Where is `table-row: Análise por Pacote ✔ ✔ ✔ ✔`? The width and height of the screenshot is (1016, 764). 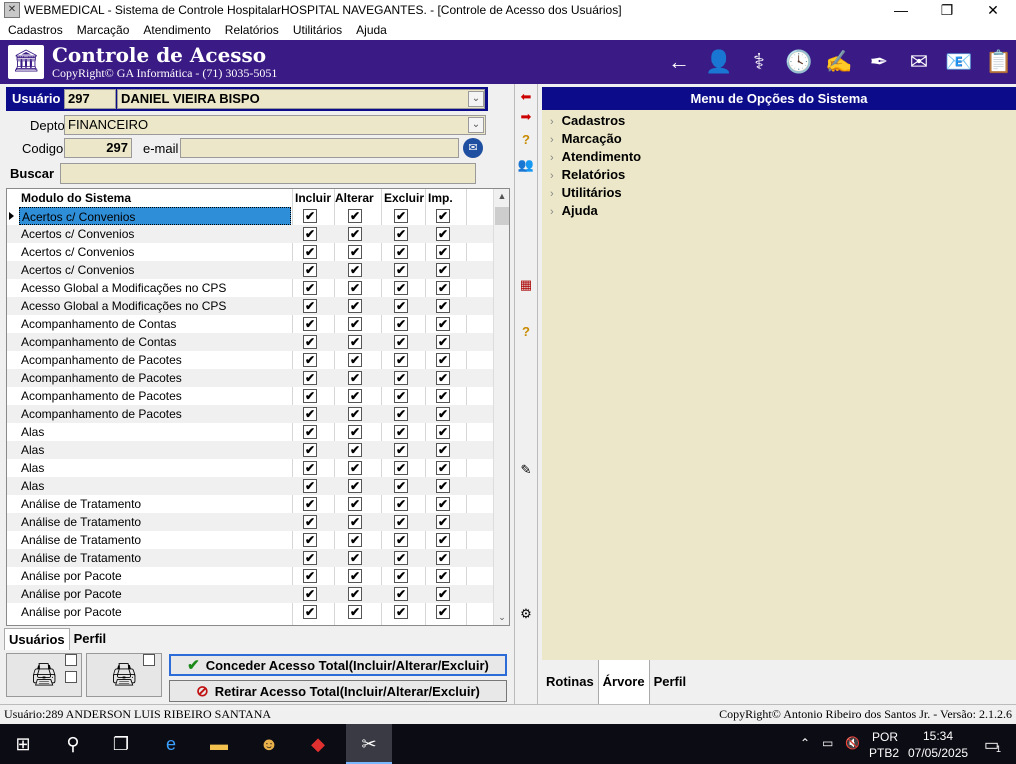 table-row: Análise por Pacote ✔ ✔ ✔ ✔ is located at coordinates (250, 594).